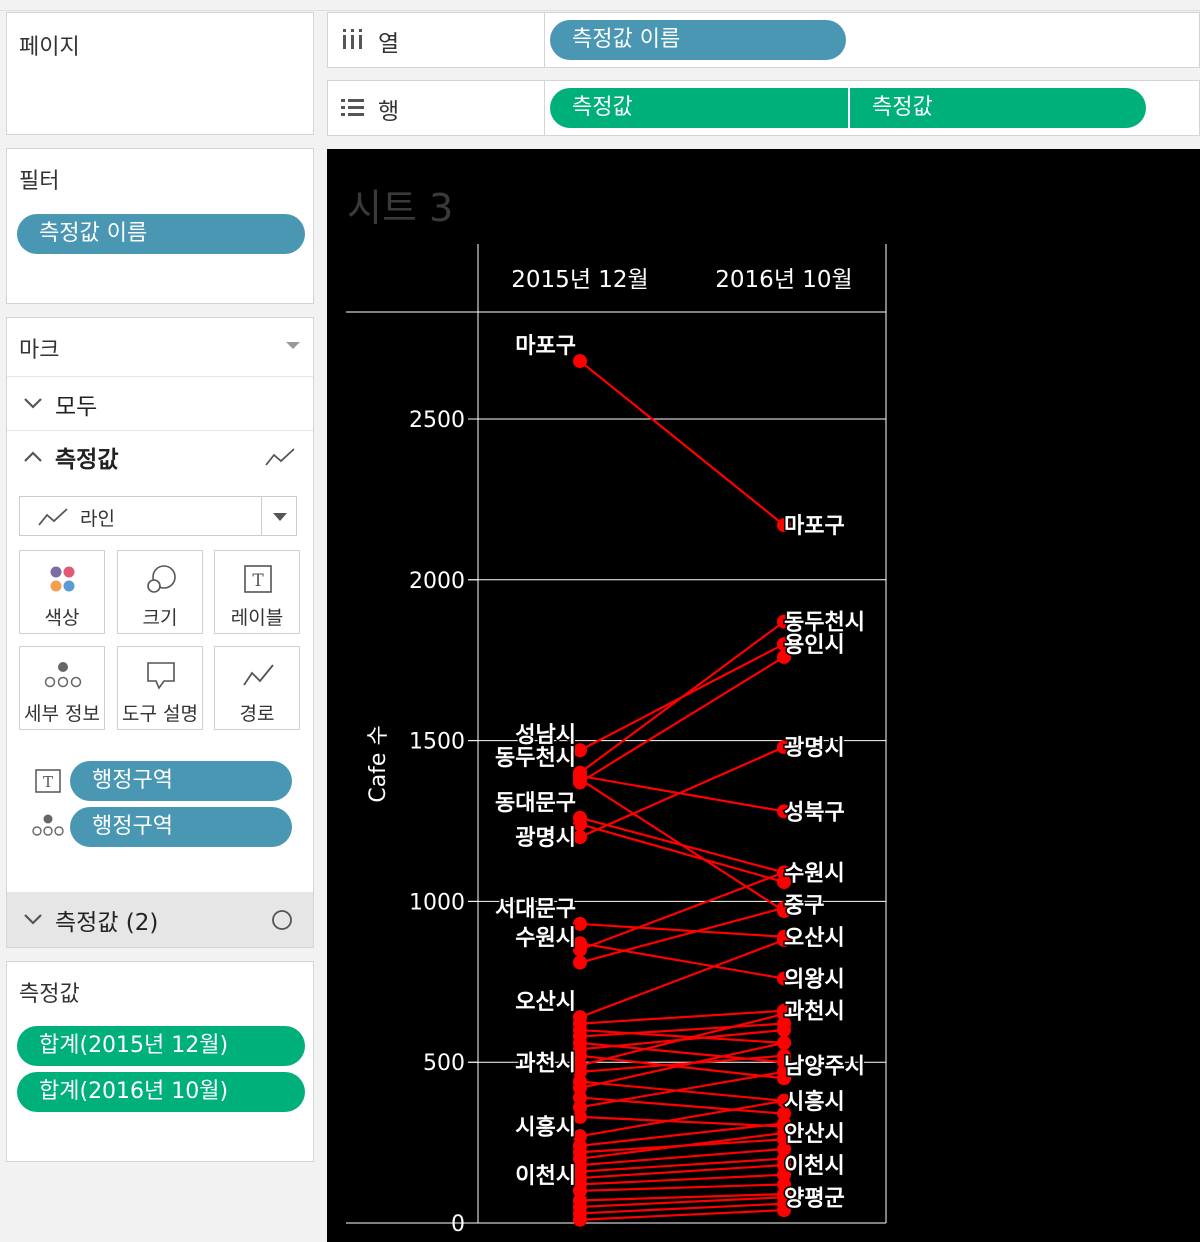 This screenshot has height=1242, width=1200. What do you see at coordinates (62, 688) in the screenshot?
I see `detail-button: 세부 정보` at bounding box center [62, 688].